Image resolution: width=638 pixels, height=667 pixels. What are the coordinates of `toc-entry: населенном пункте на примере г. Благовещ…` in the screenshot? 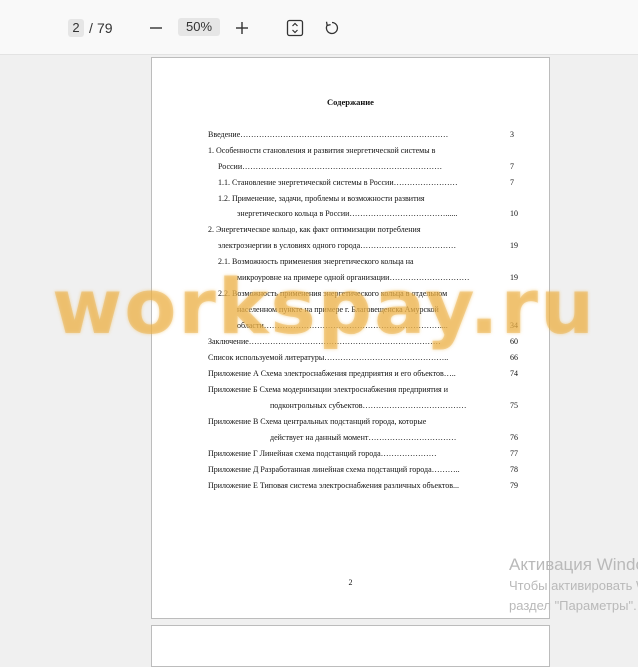 It's located at (338, 309).